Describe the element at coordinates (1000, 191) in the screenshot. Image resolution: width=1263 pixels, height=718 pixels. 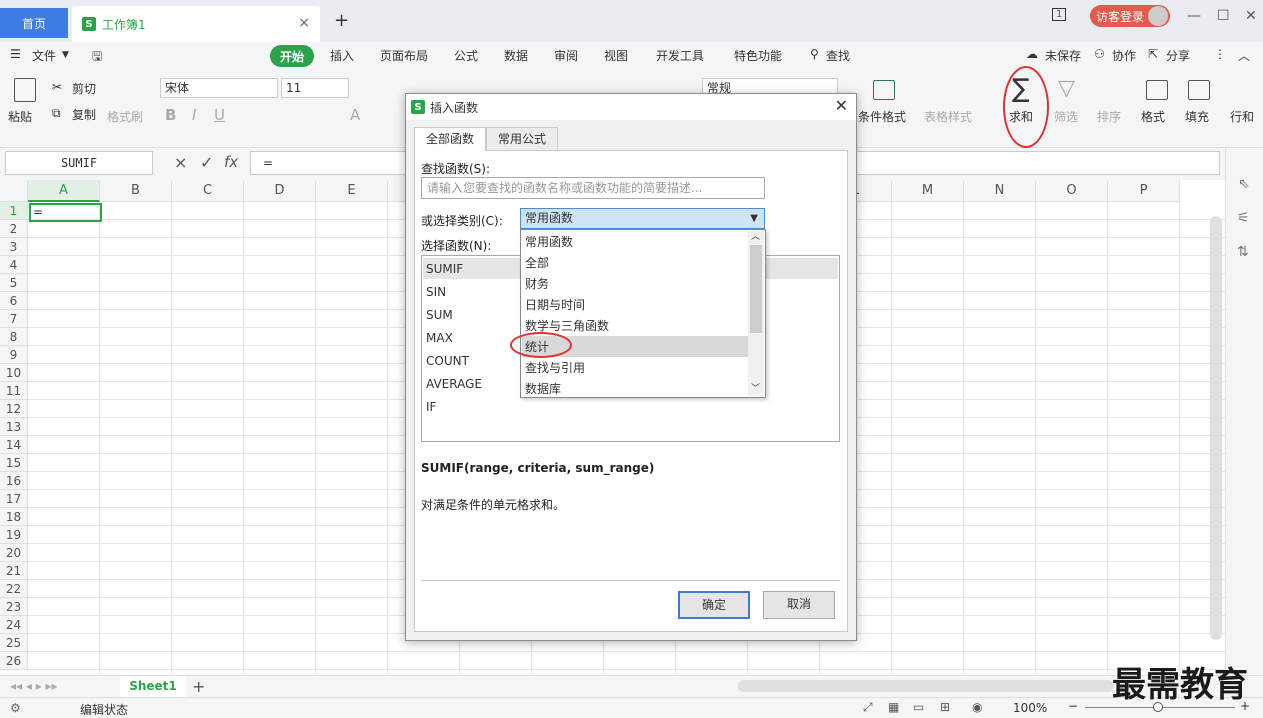
I see `column-header: N` at that location.